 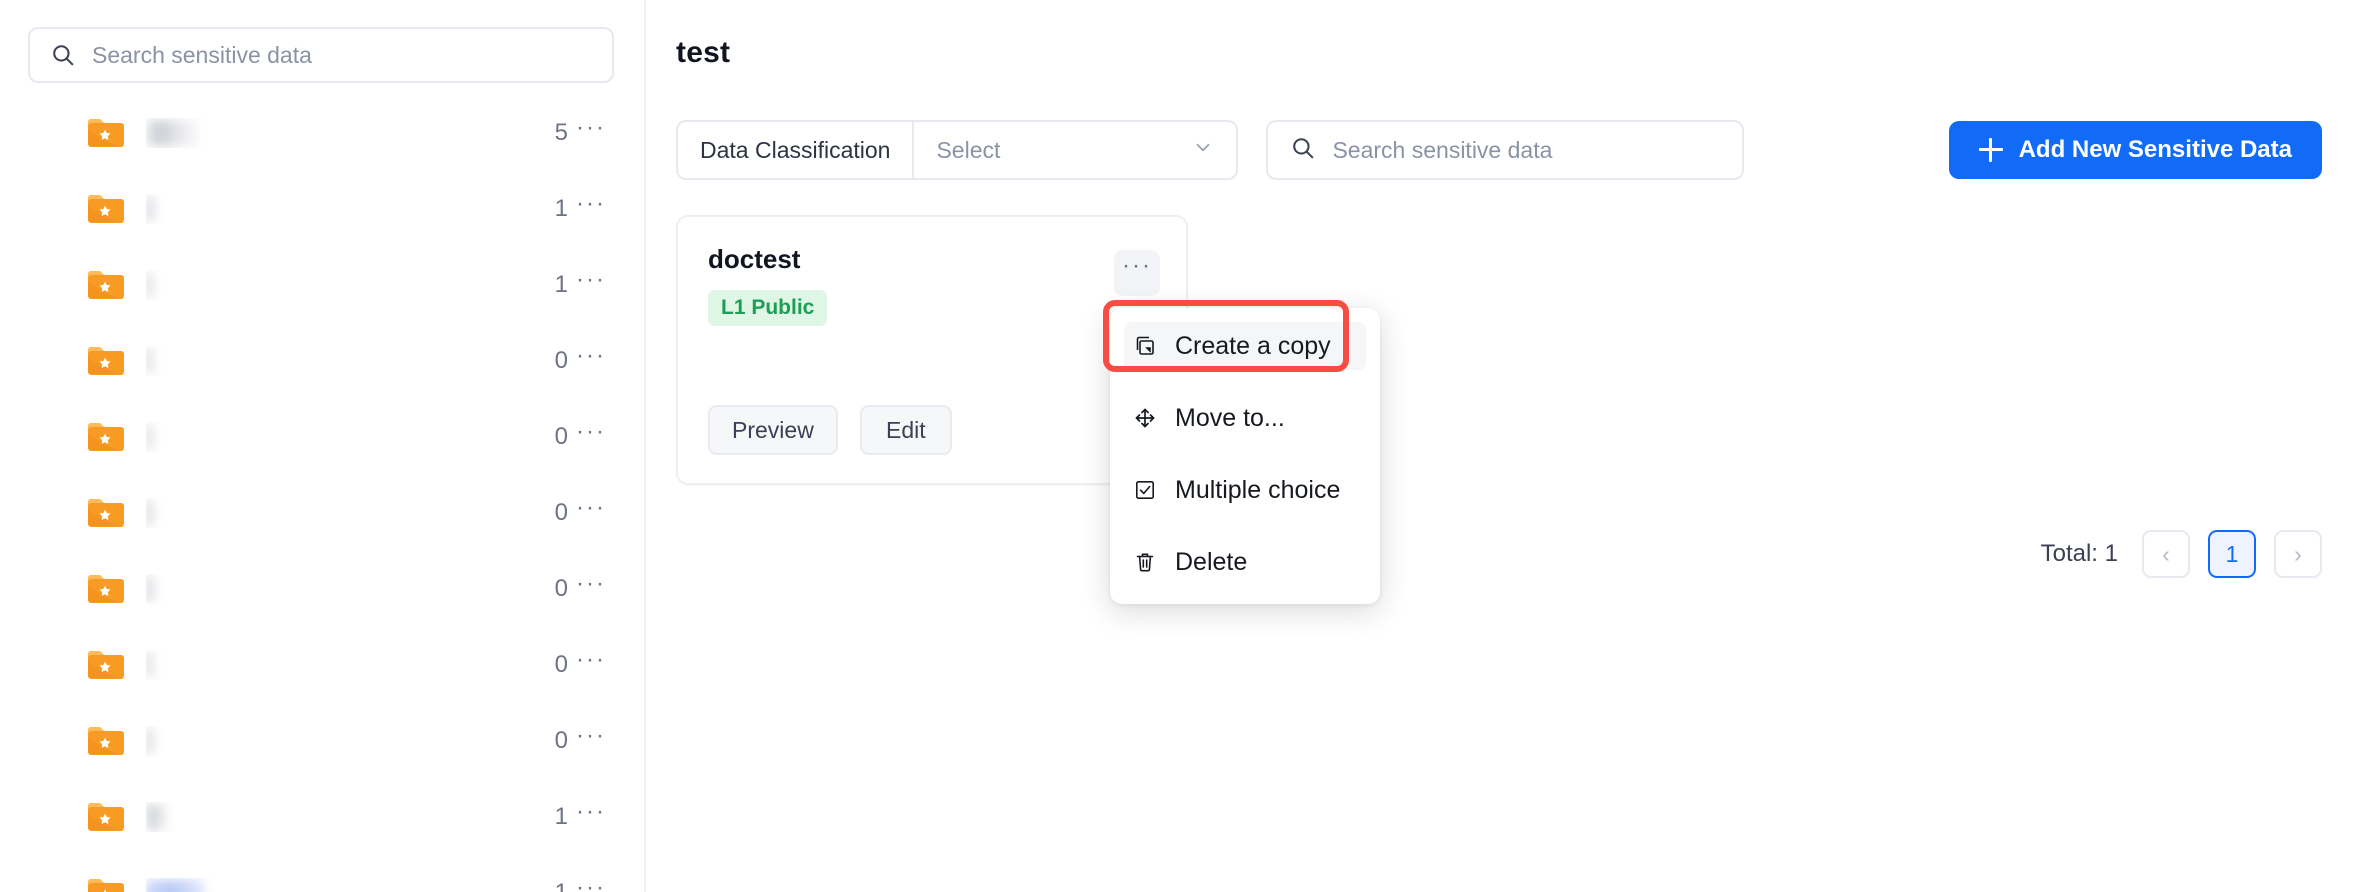 I want to click on folder-item-count: 5, so click(x=561, y=132).